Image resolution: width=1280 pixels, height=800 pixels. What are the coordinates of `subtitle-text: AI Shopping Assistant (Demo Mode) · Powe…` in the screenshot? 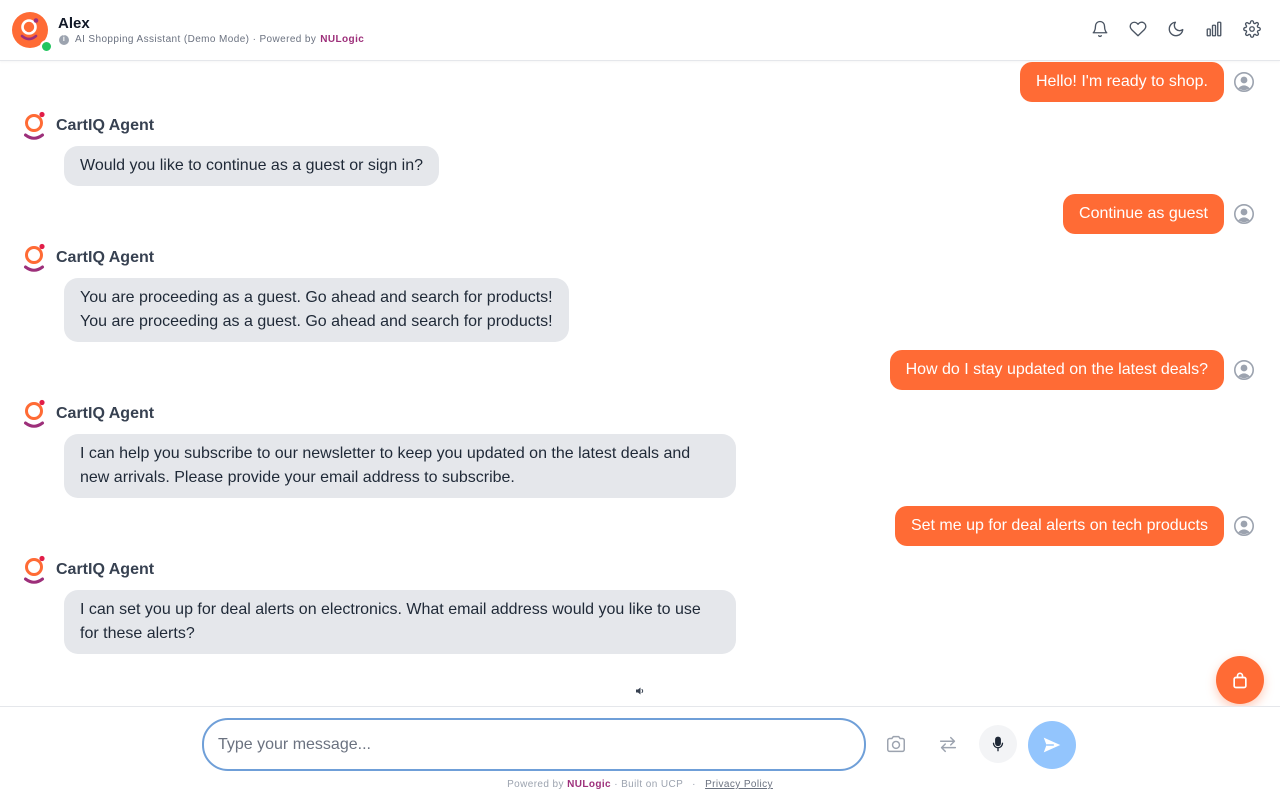 It's located at (196, 39).